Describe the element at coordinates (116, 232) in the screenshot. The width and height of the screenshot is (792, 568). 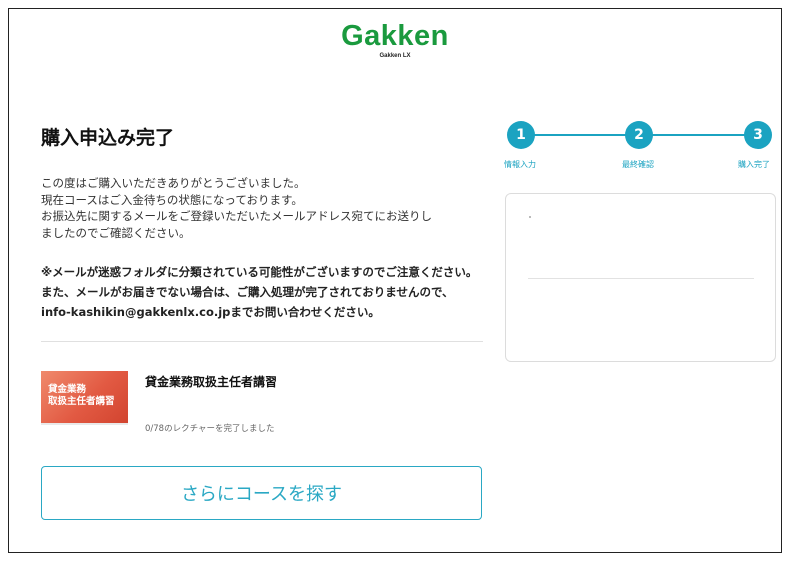
I see `message-line: ましたのでご確認ください。` at that location.